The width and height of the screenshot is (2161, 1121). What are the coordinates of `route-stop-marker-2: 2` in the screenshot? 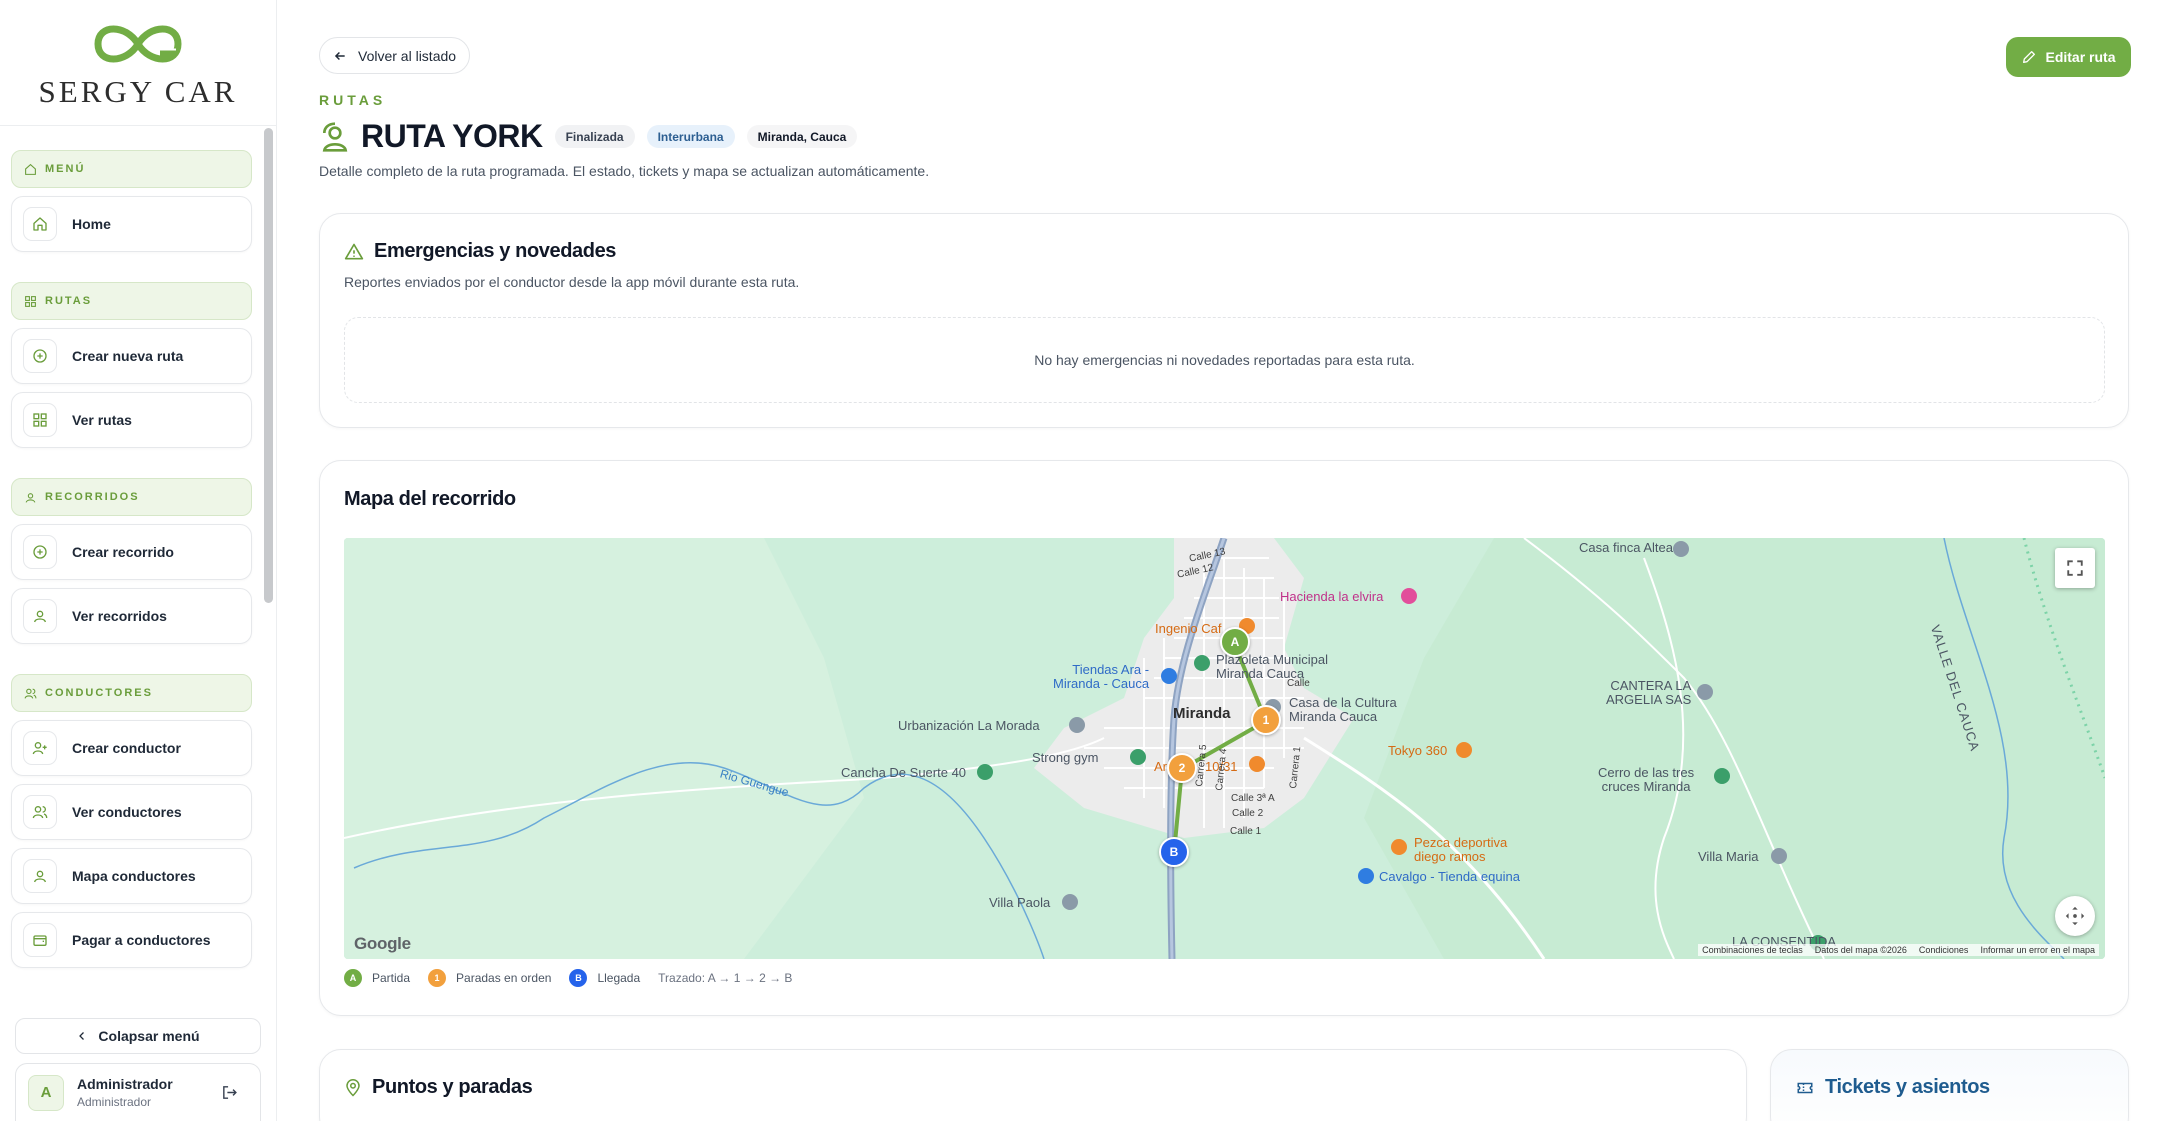 It's located at (1182, 768).